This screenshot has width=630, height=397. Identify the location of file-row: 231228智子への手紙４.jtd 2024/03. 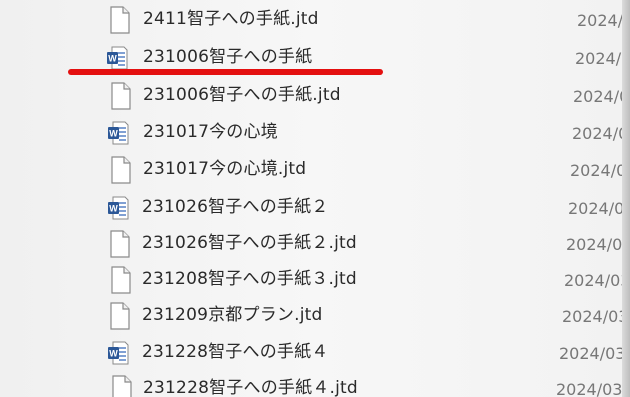
(315, 384).